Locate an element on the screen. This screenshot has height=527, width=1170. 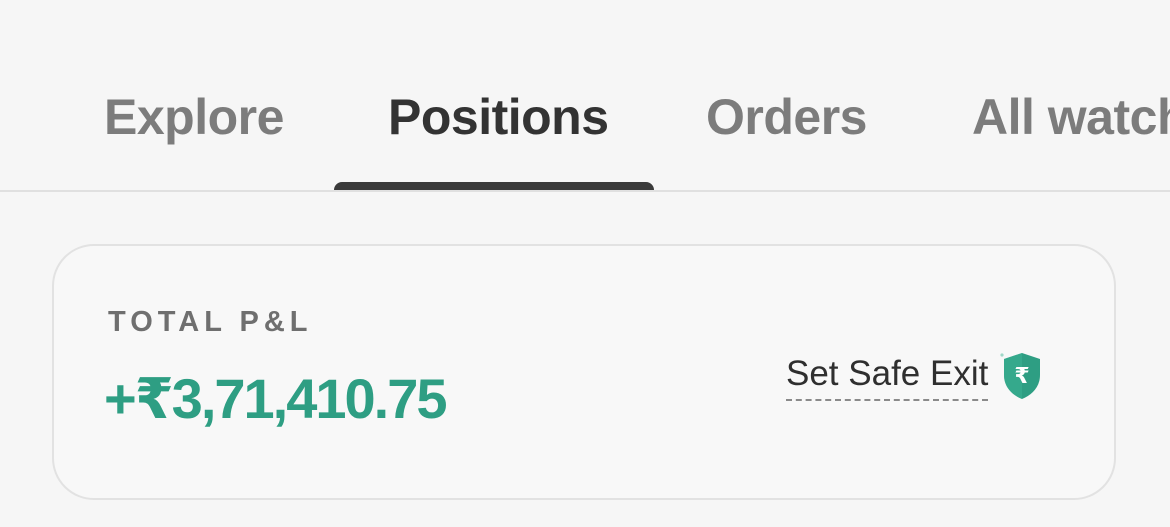
tab-positions: Positions is located at coordinates (498, 117).